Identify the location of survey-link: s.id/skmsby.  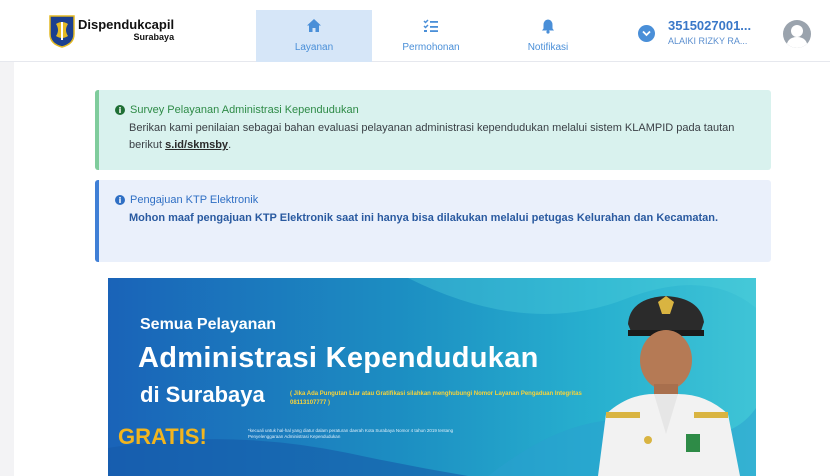
(196, 145).